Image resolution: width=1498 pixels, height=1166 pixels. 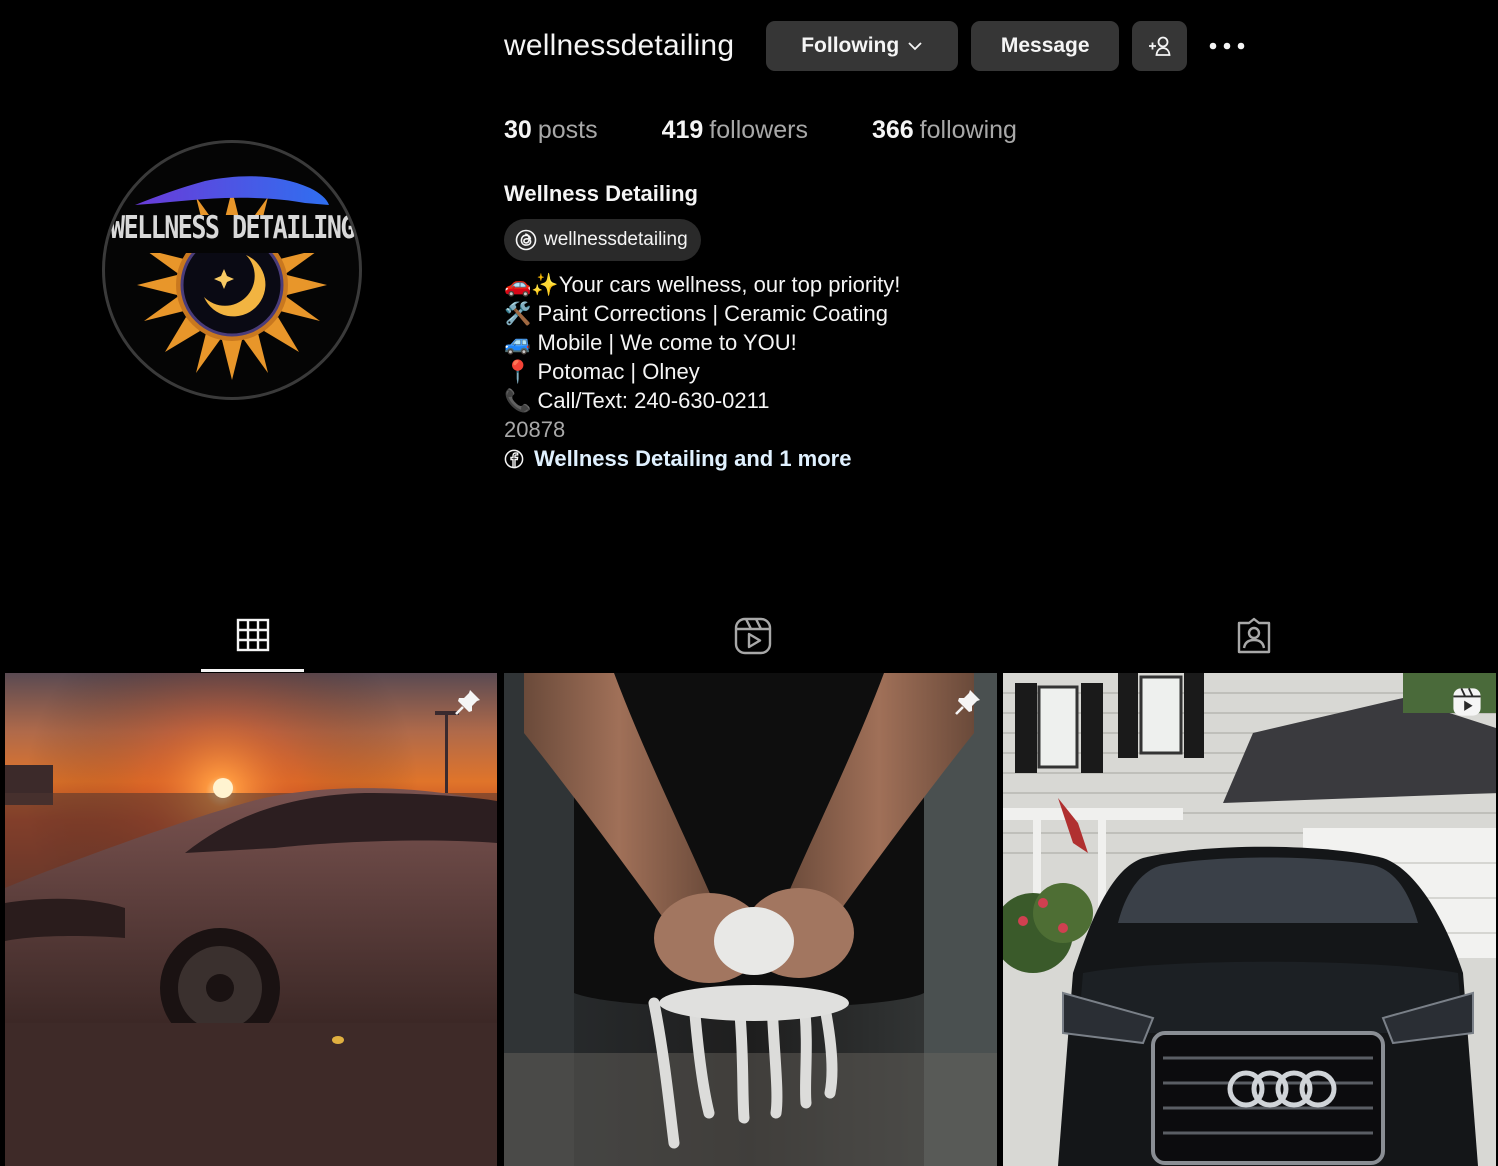 What do you see at coordinates (526, 240) in the screenshot?
I see `threads-icon` at bounding box center [526, 240].